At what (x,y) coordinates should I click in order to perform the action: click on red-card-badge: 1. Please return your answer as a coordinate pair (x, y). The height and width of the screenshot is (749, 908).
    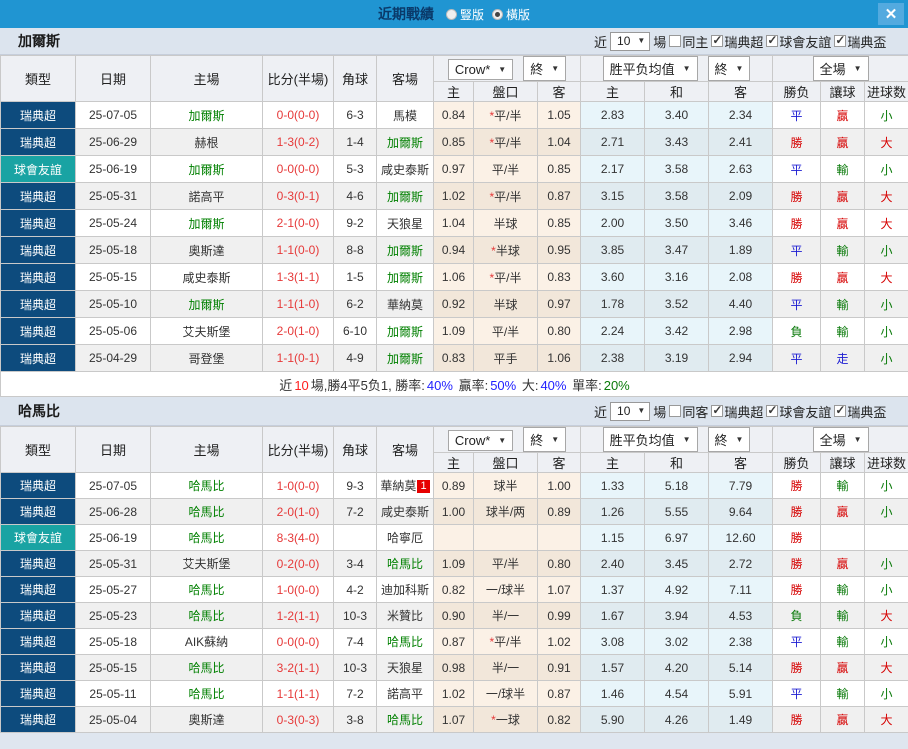
    Looking at the image, I should click on (423, 486).